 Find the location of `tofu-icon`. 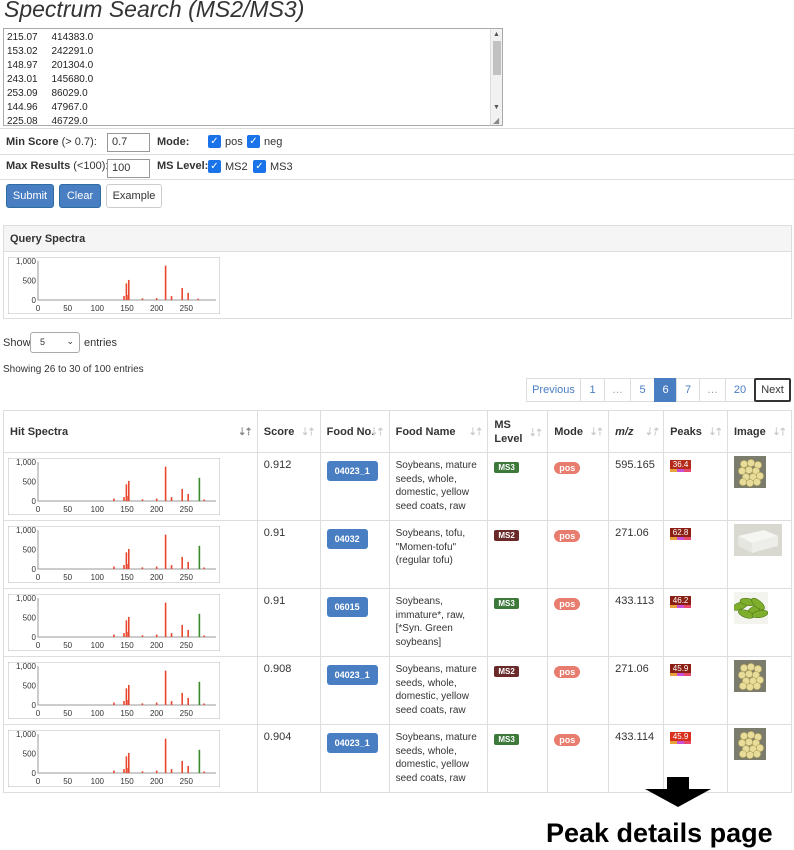

tofu-icon is located at coordinates (759, 541).